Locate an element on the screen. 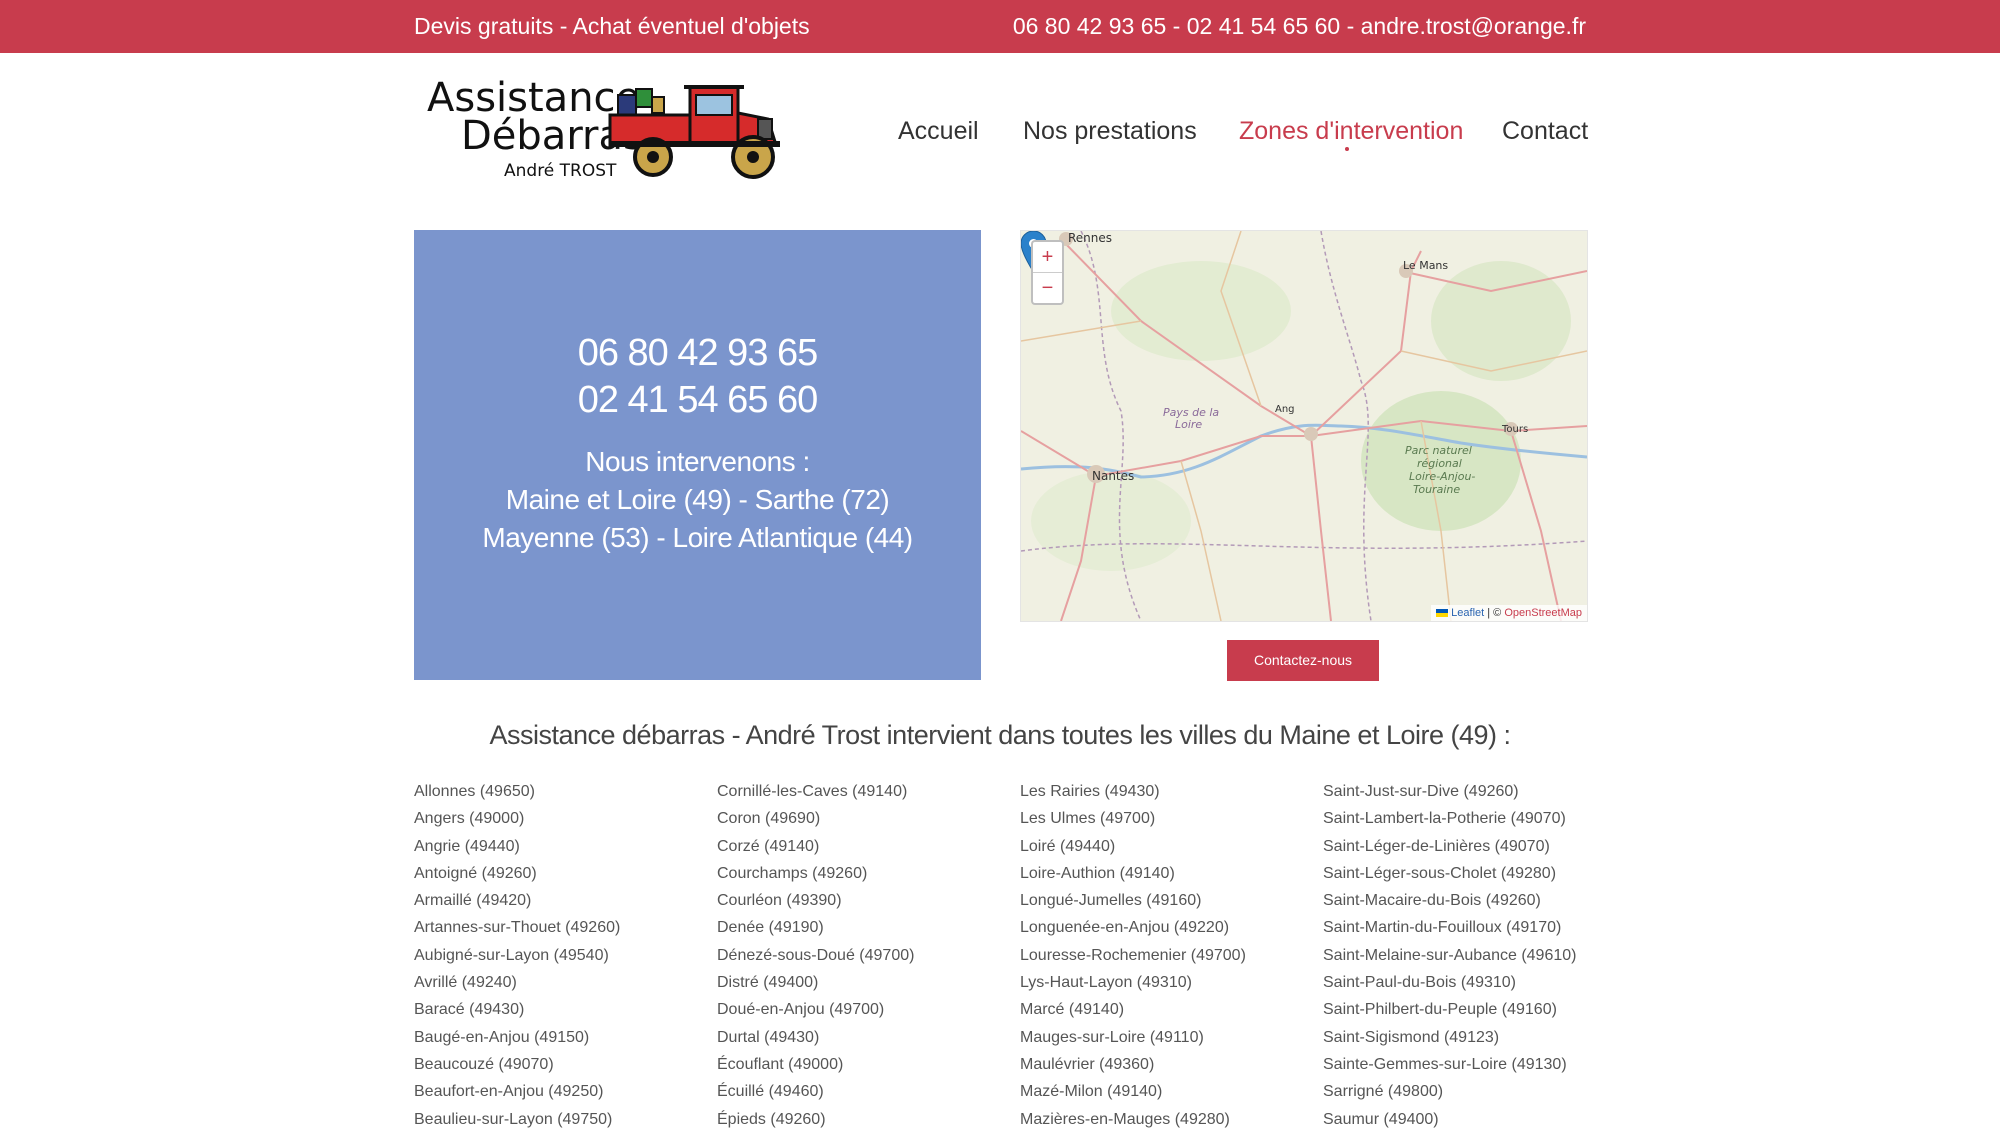 Image resolution: width=2000 pixels, height=1133 pixels. map-attribution: Leaflet | © OpenStreetMap is located at coordinates (1509, 613).